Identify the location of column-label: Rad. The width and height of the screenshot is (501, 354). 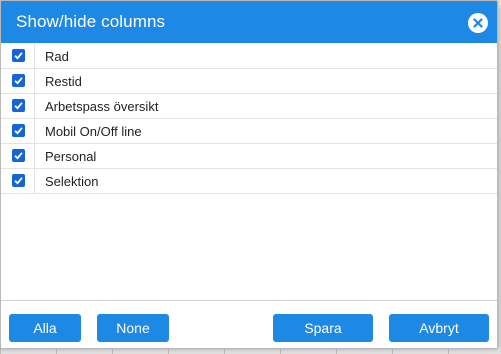
(57, 56).